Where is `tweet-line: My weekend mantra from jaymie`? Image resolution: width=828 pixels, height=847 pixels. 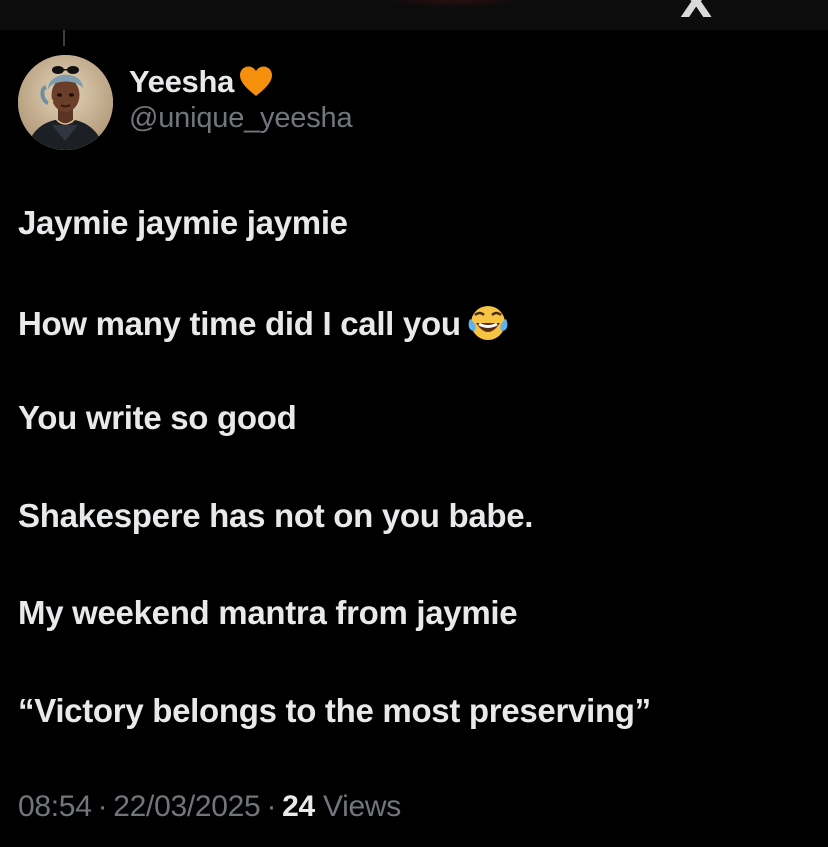 tweet-line: My weekend mantra from jaymie is located at coordinates (418, 613).